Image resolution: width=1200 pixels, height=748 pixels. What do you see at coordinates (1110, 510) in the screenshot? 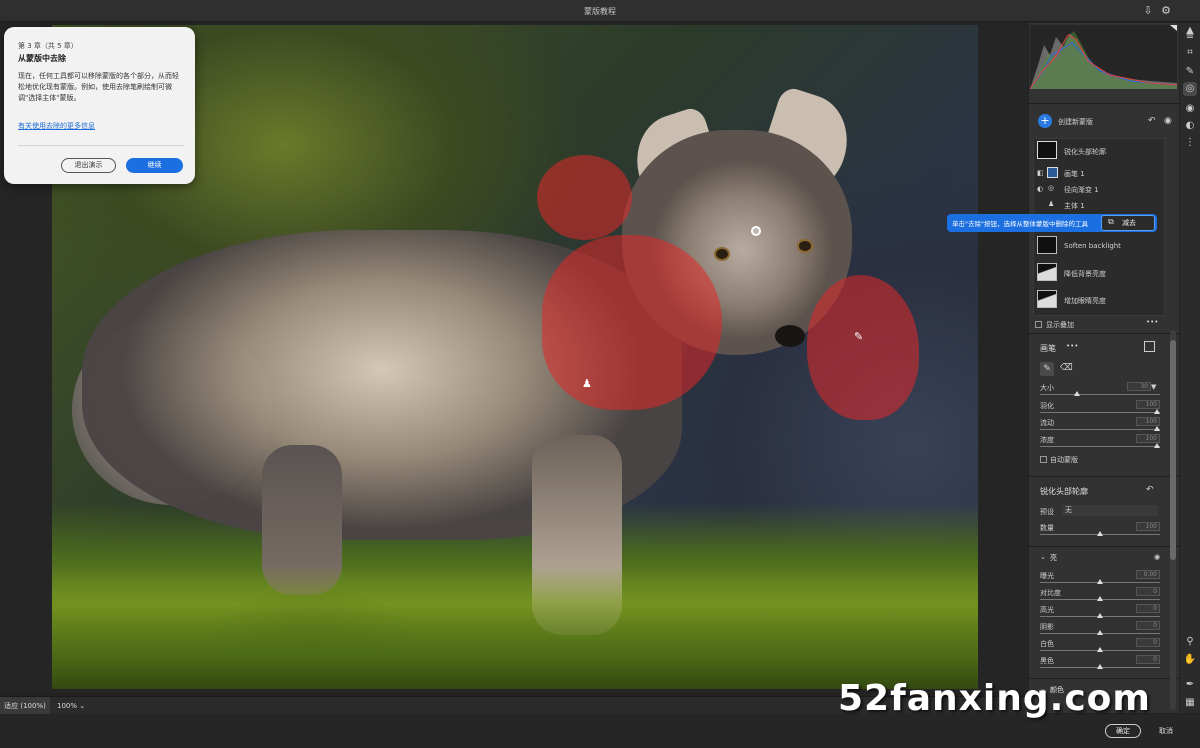
I see `preset-select: 无` at bounding box center [1110, 510].